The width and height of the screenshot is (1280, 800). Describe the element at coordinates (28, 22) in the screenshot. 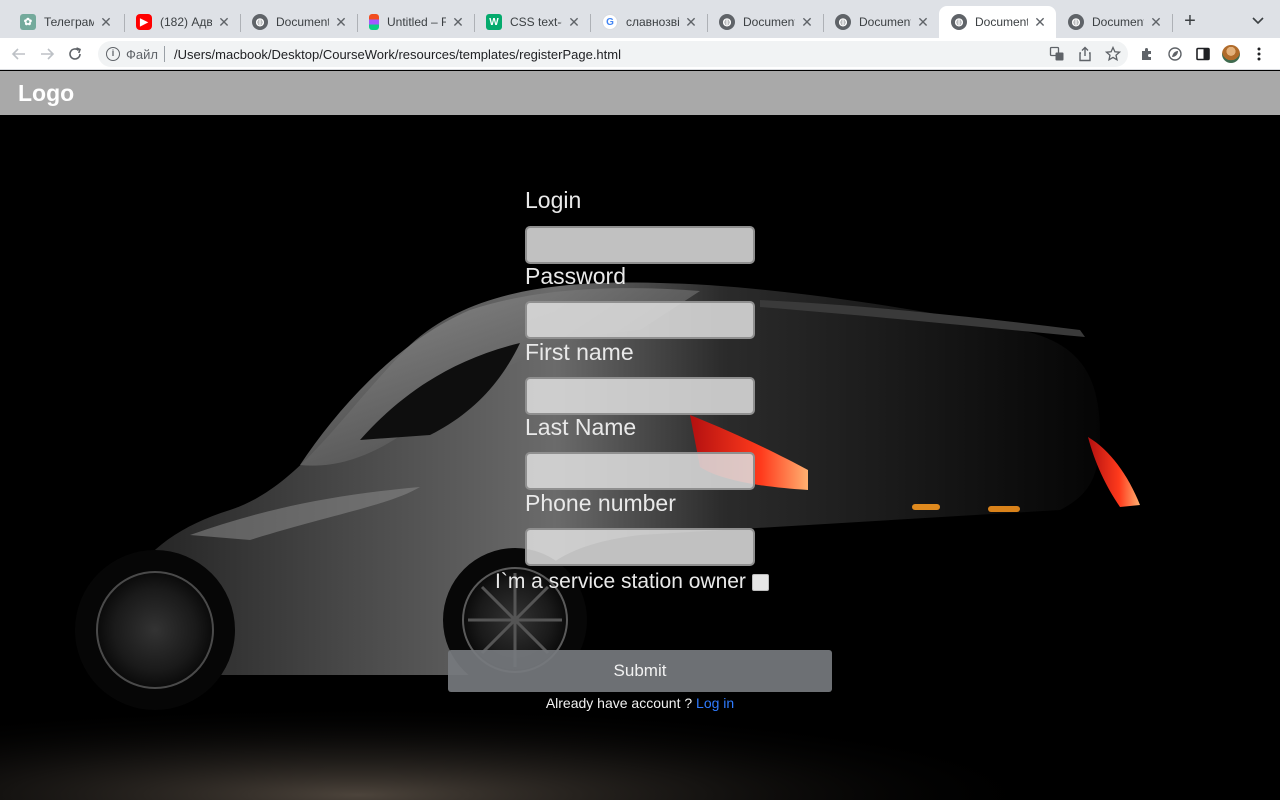

I see `chatgpt-icon: ✿` at that location.